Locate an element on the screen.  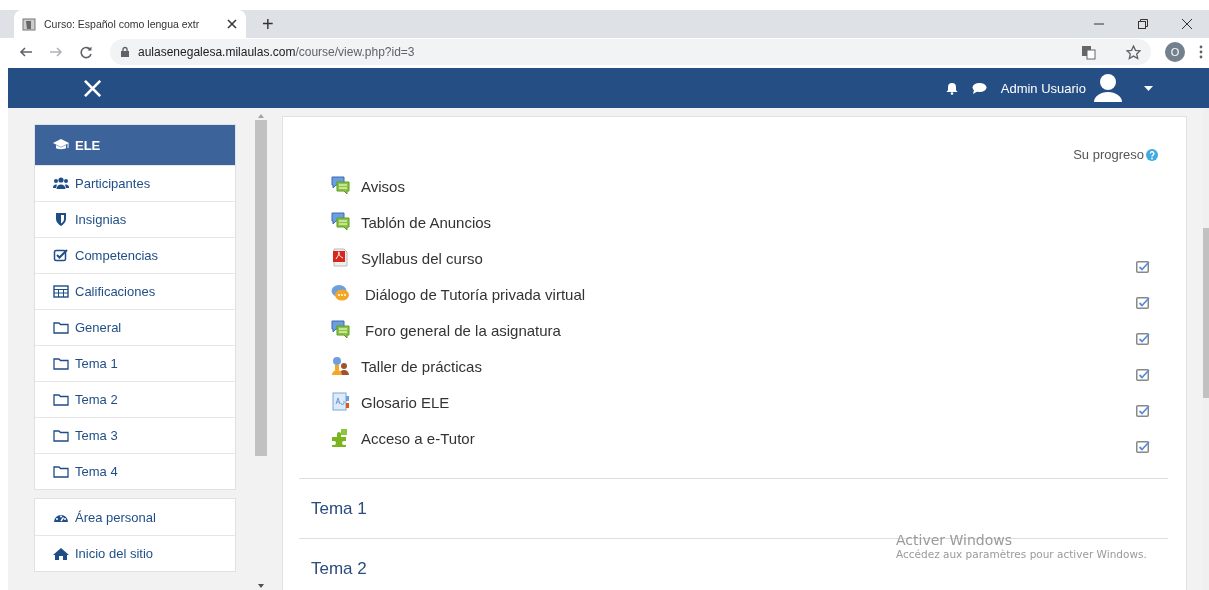
nav-item: ELE is located at coordinates (135, 145).